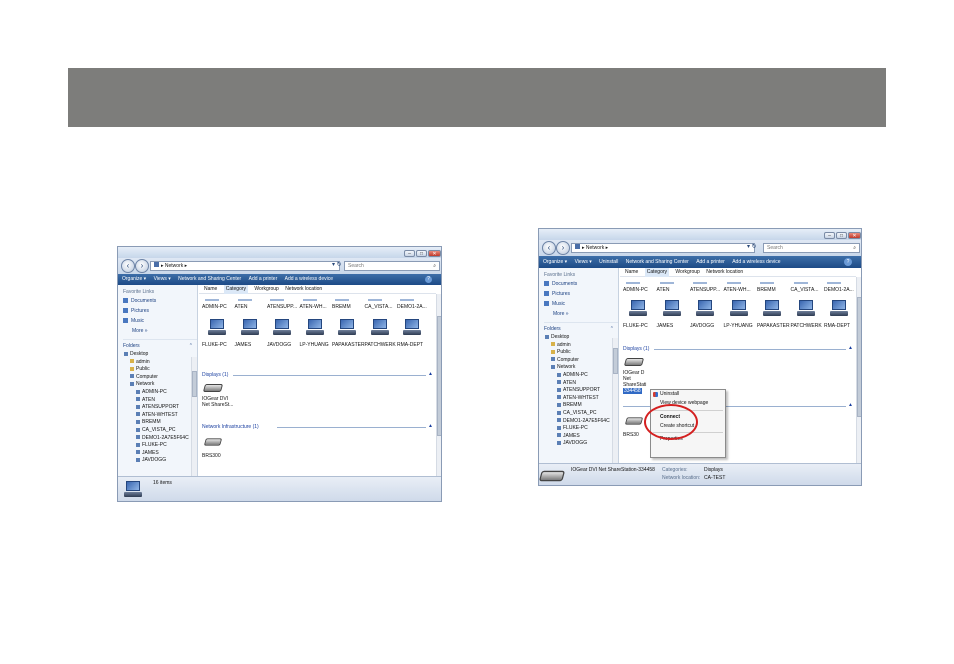  What do you see at coordinates (380, 333) in the screenshot?
I see `computer-item: PATCHWERK` at bounding box center [380, 333].